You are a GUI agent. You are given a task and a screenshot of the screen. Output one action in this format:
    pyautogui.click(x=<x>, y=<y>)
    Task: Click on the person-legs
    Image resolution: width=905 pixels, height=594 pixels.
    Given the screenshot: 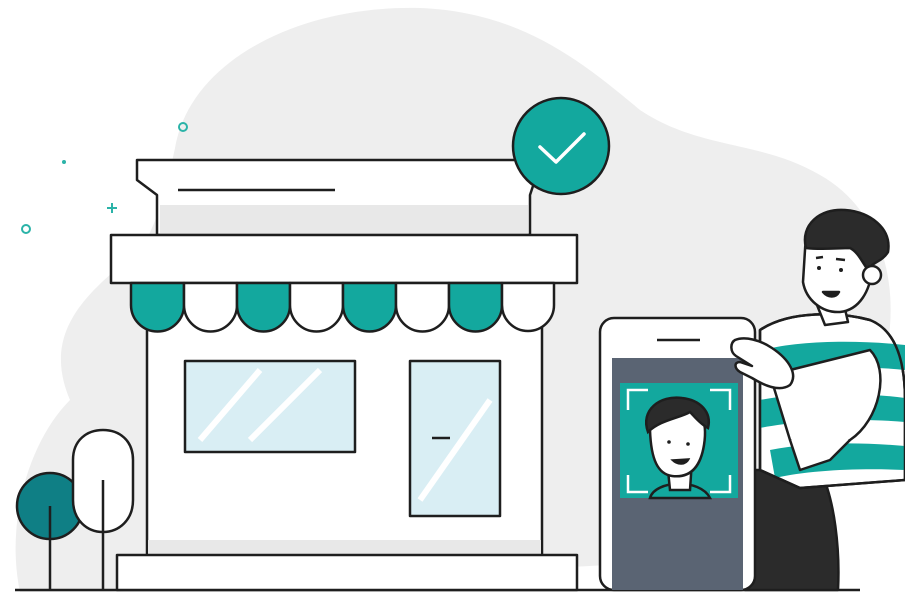 What is the action you would take?
    pyautogui.click(x=791, y=530)
    